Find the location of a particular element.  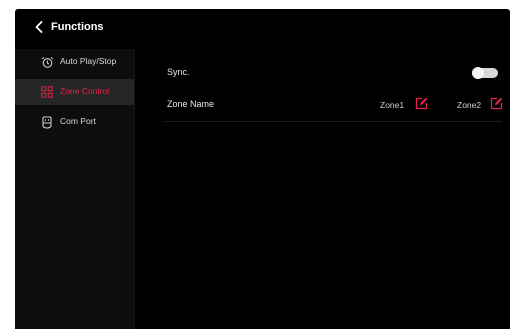

sidebar-item-com-port: Com Port is located at coordinates (74, 122).